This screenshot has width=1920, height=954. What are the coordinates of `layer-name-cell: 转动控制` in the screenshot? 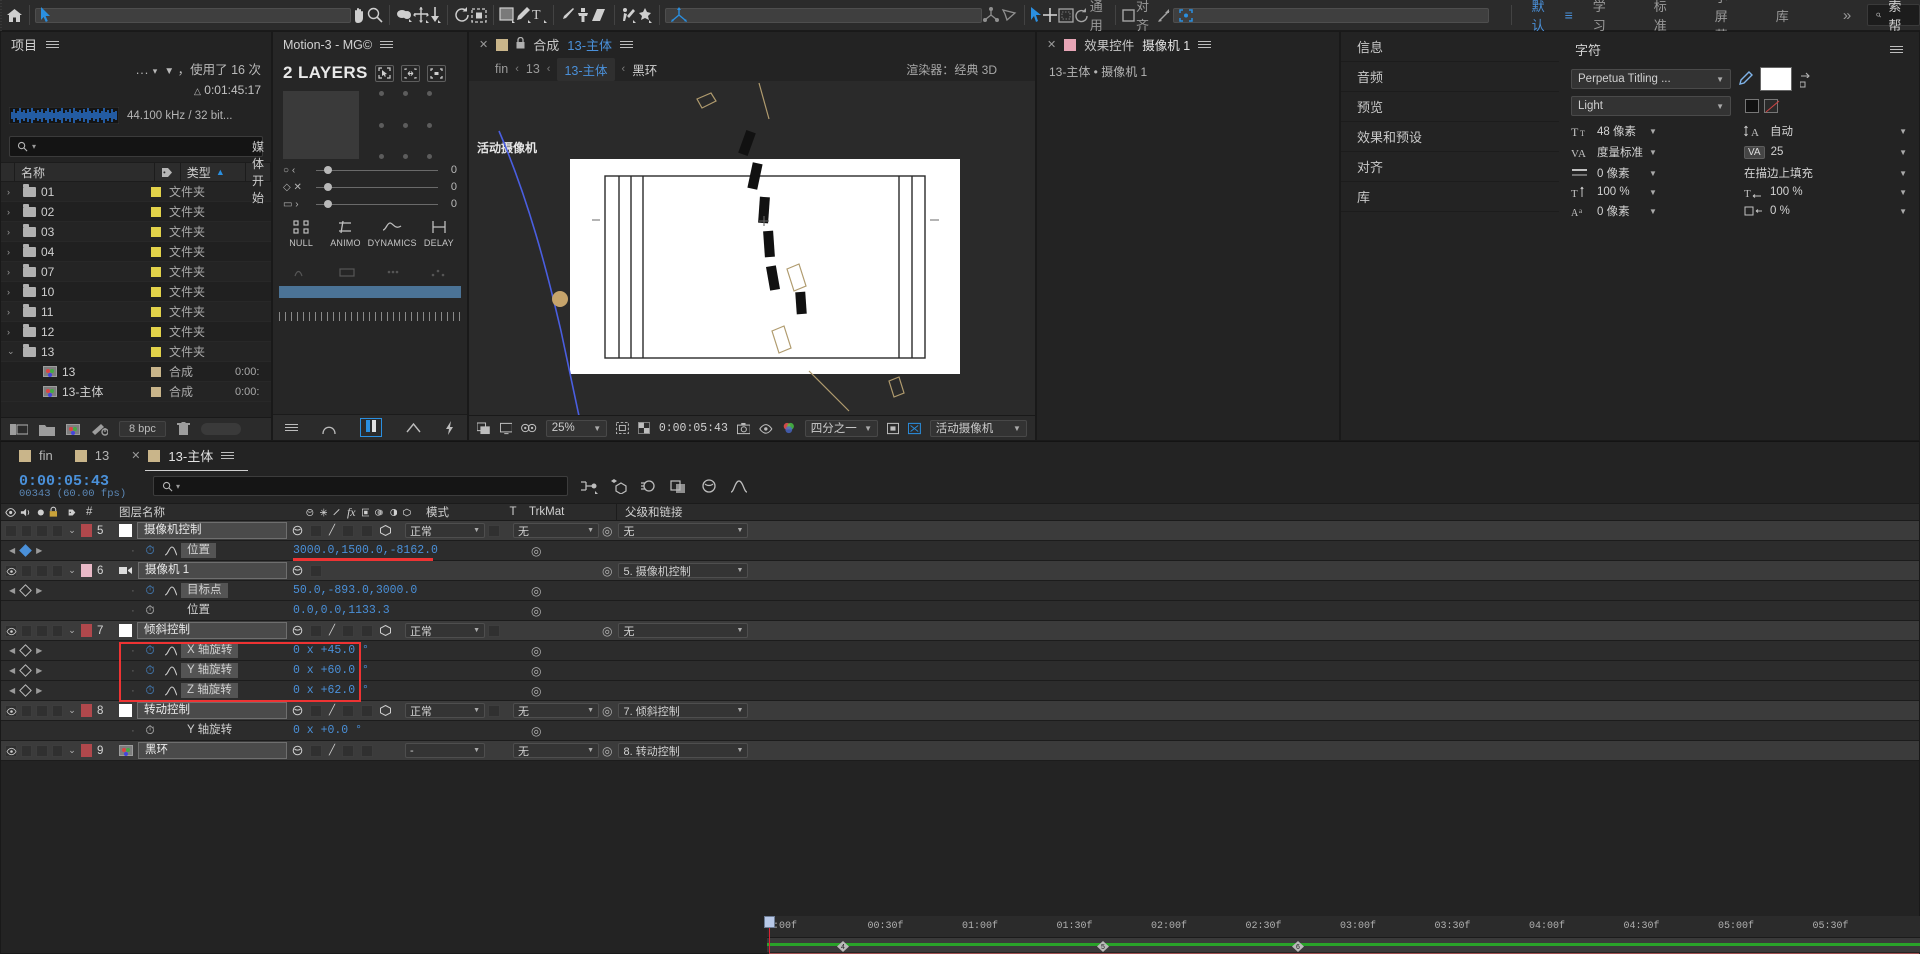 It's located at (203, 711).